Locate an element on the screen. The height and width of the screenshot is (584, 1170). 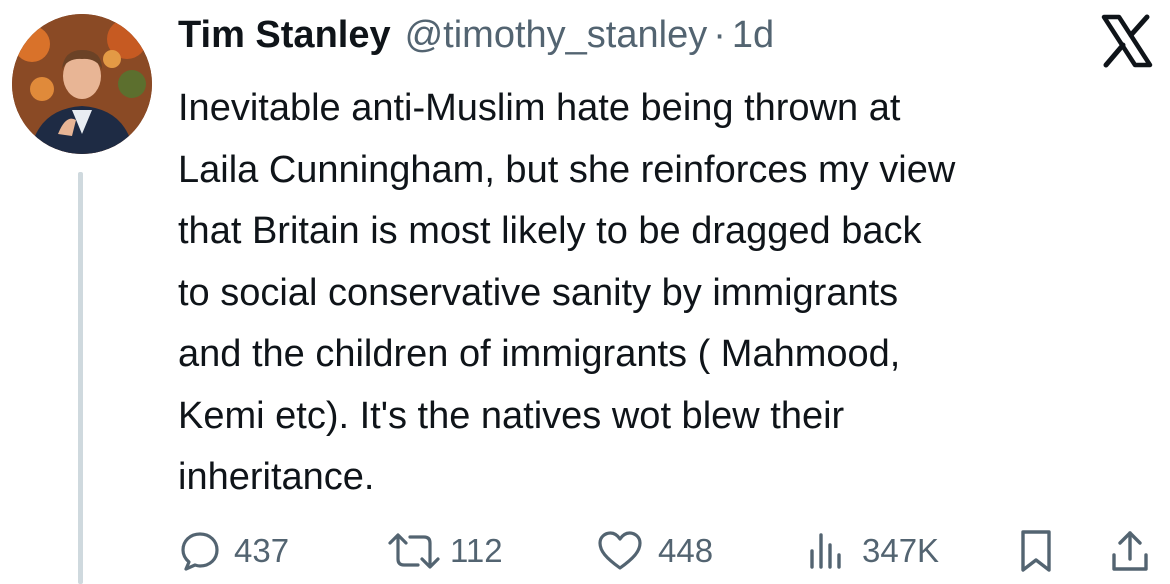
repost-button: 112 is located at coordinates (443, 551).